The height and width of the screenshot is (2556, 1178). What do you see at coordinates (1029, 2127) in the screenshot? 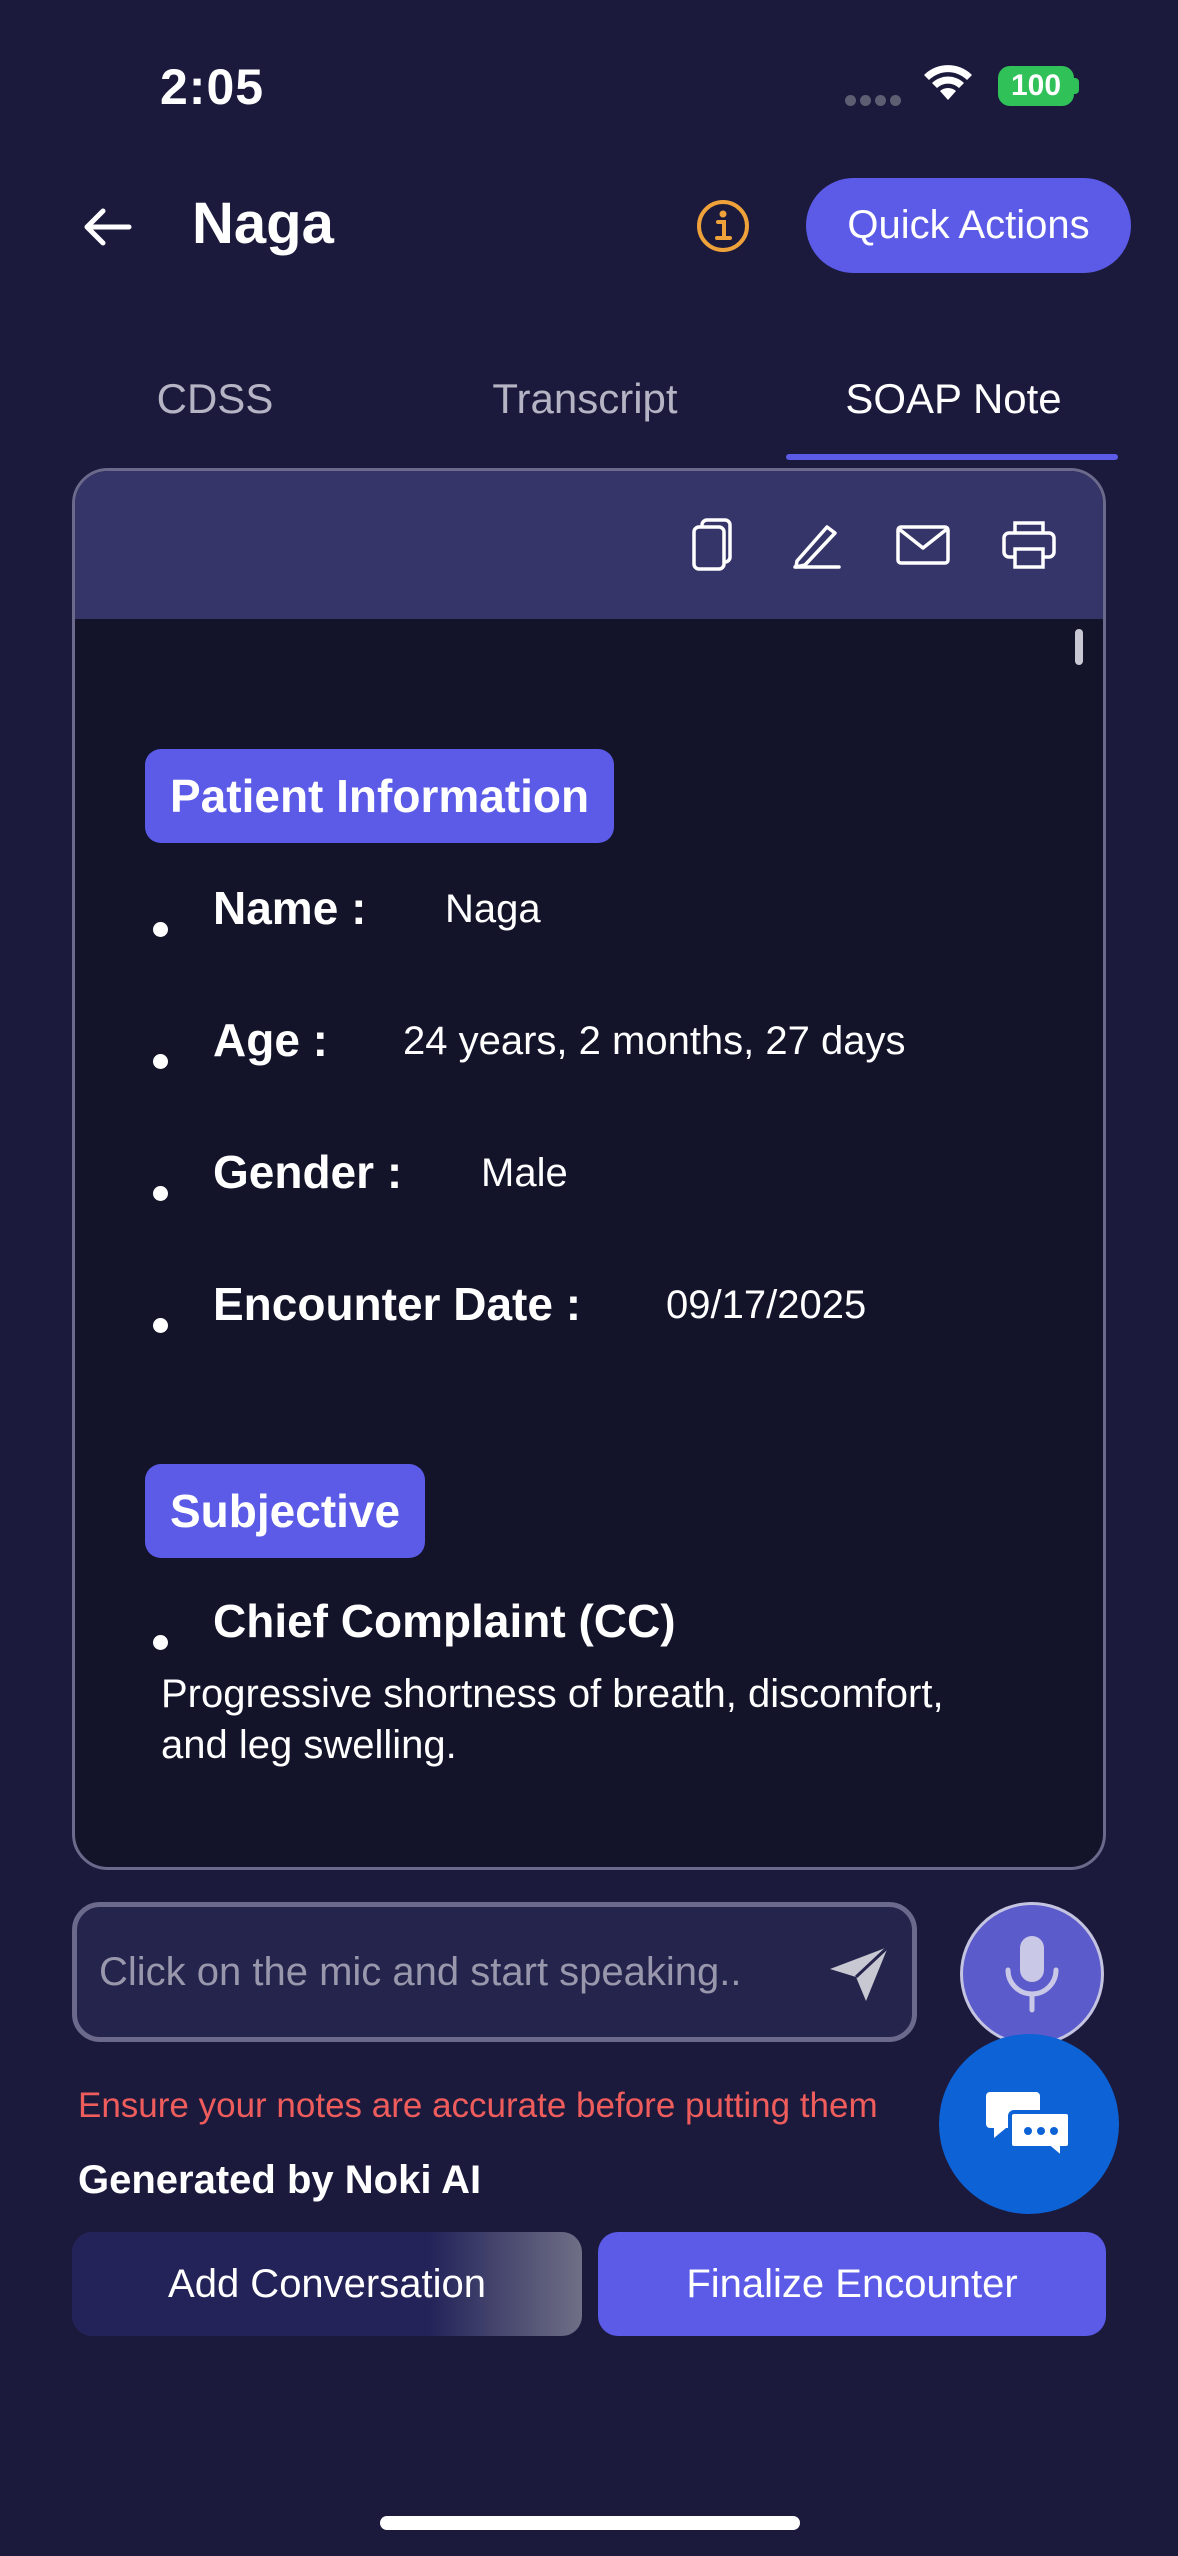
I see `chat-bubbles-icon` at bounding box center [1029, 2127].